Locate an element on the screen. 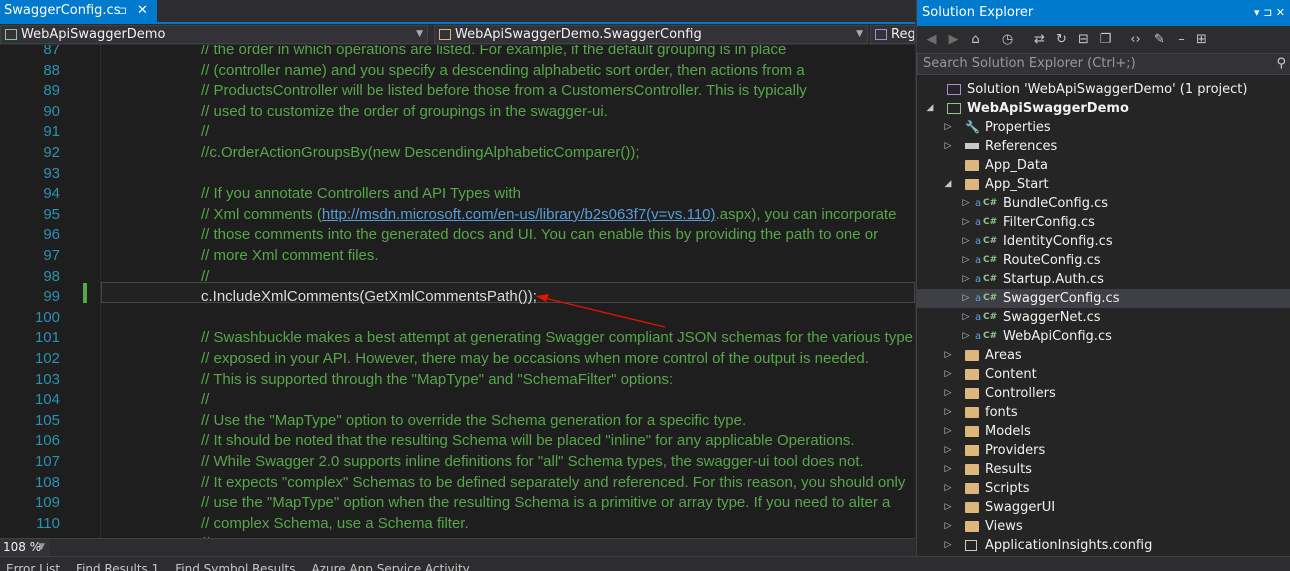  copy-icon: ❐ is located at coordinates (1105, 39).